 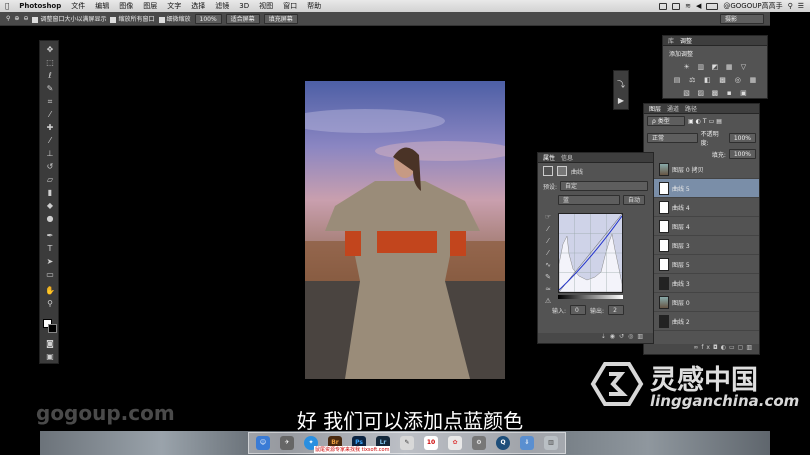 I want to click on fill-screen-button: 填充屏幕, so click(x=280, y=18).